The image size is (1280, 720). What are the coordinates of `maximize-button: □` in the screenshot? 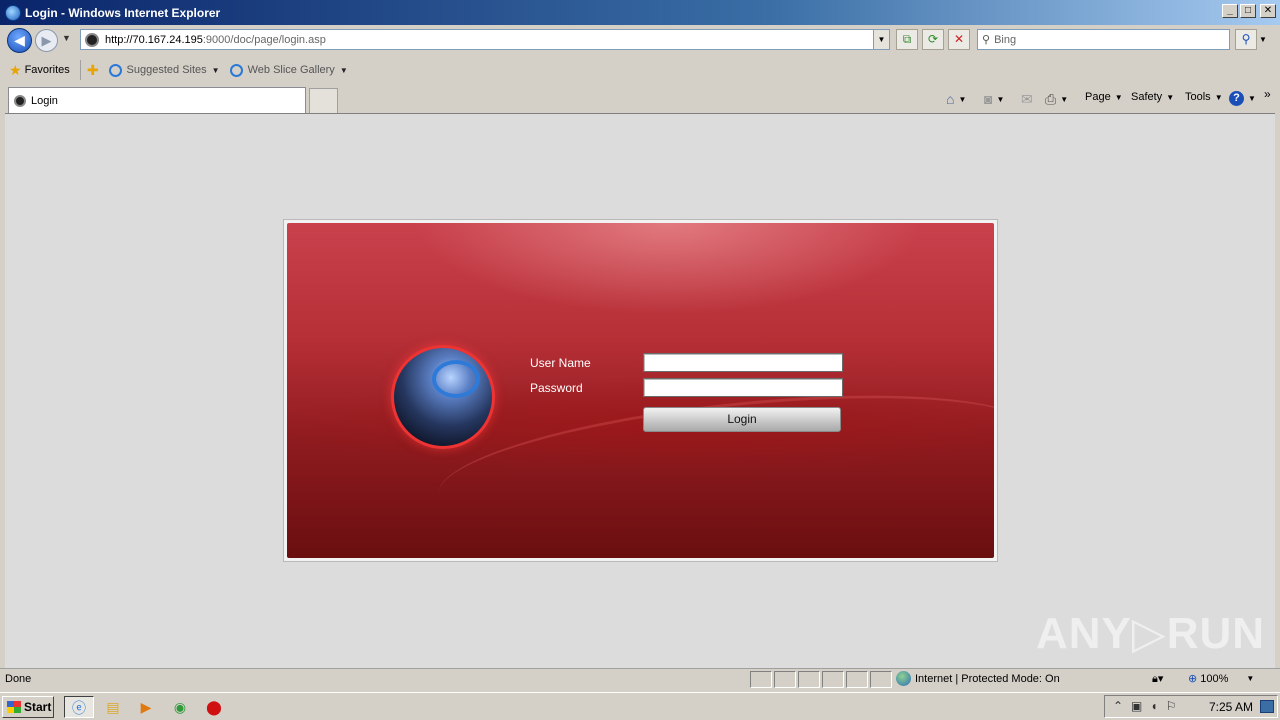 It's located at (1248, 11).